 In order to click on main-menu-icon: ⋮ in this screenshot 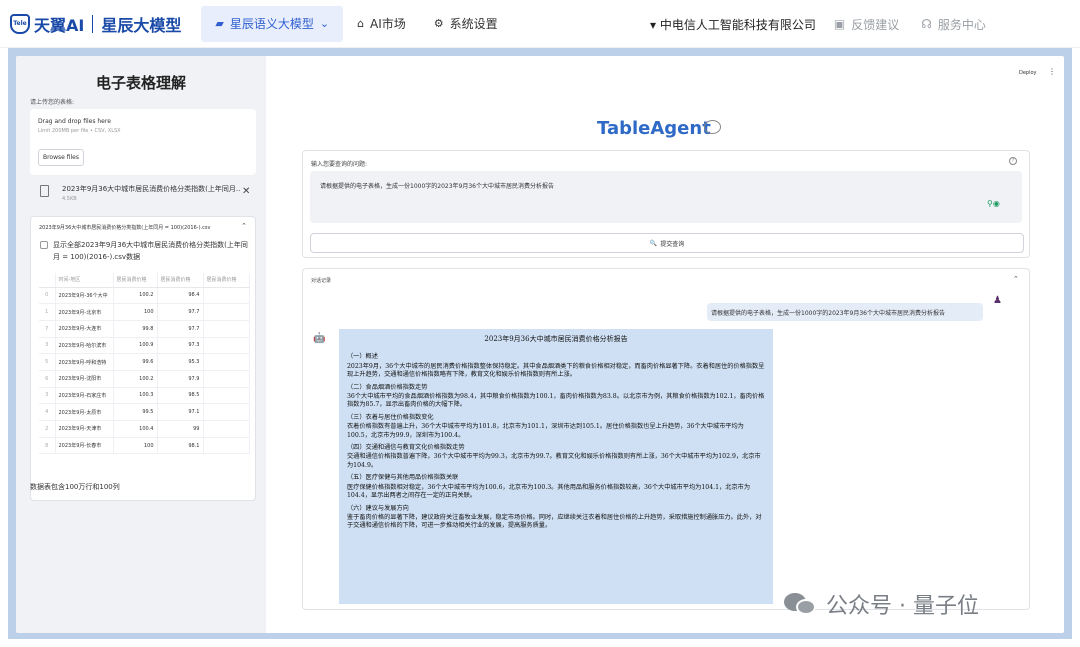, I will do `click(1052, 71)`.